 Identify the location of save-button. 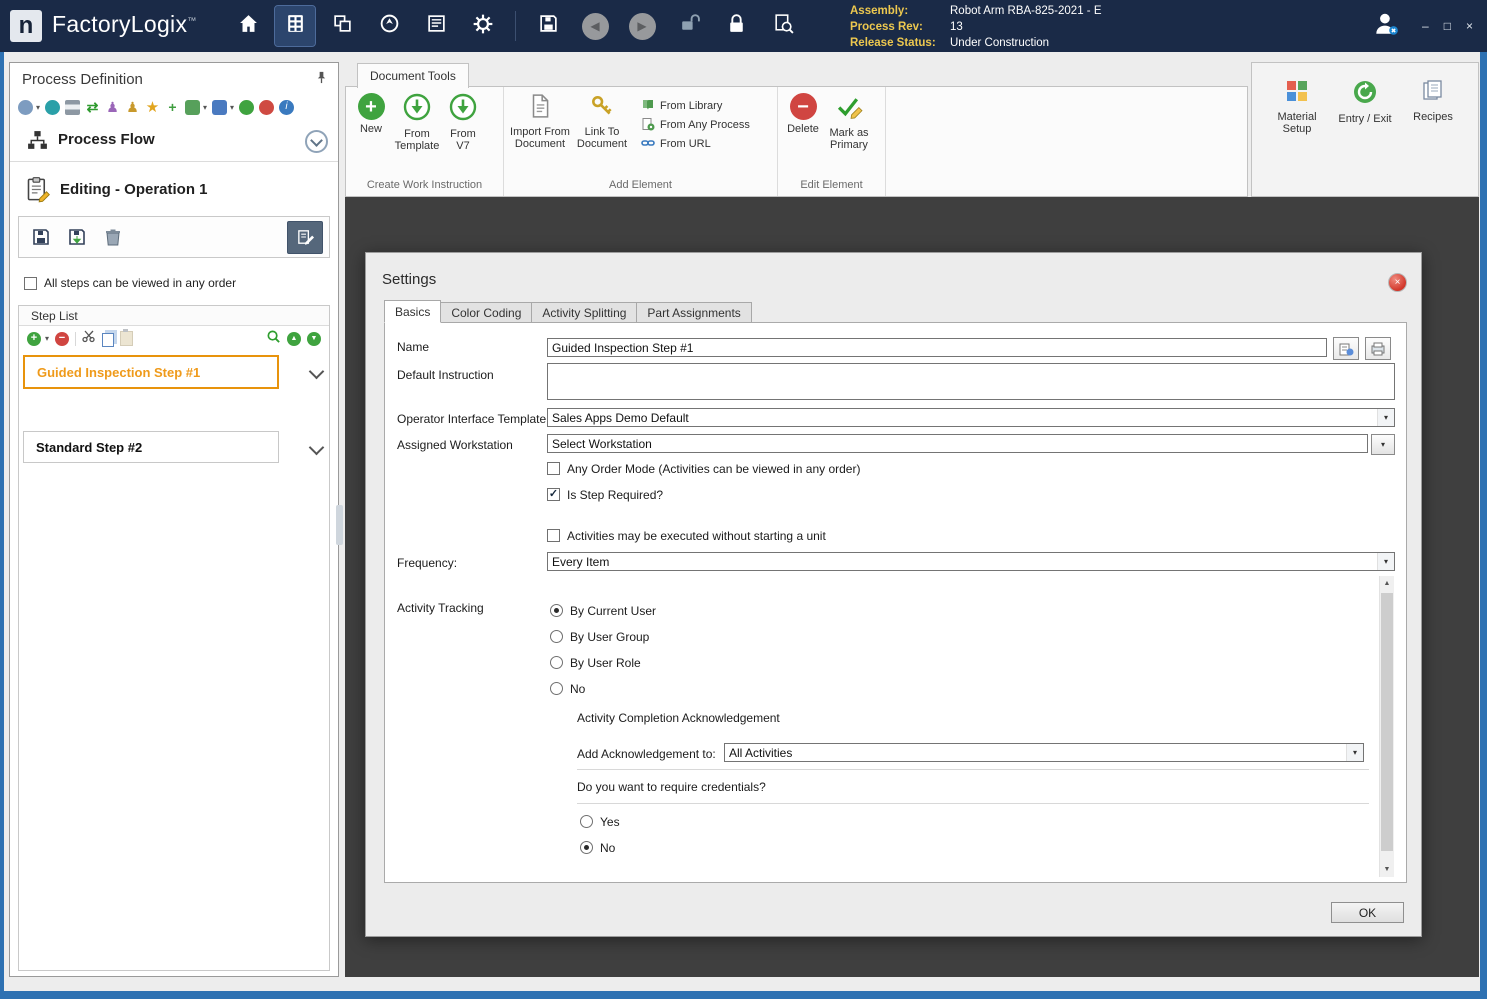
(548, 26).